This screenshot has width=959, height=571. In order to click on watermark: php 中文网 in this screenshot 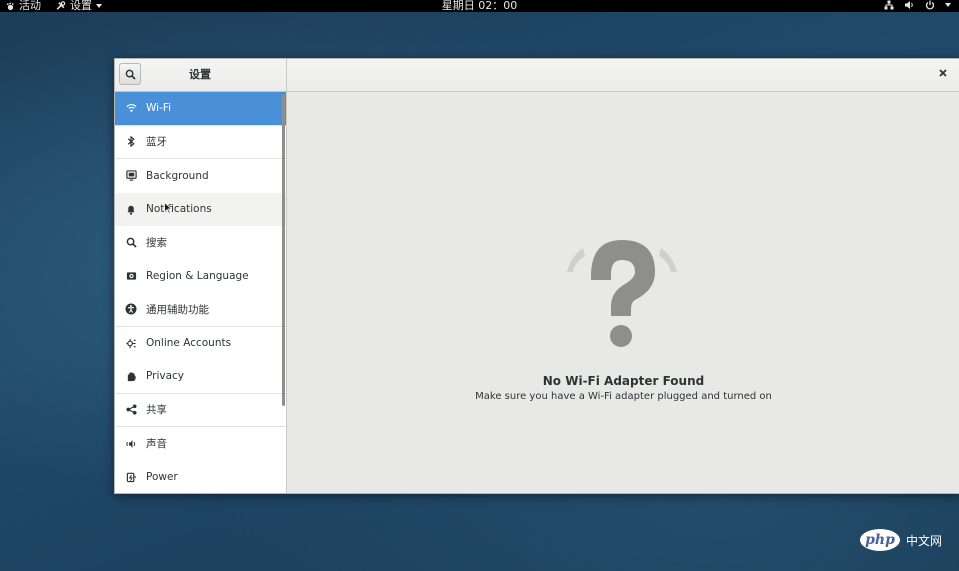, I will do `click(901, 540)`.